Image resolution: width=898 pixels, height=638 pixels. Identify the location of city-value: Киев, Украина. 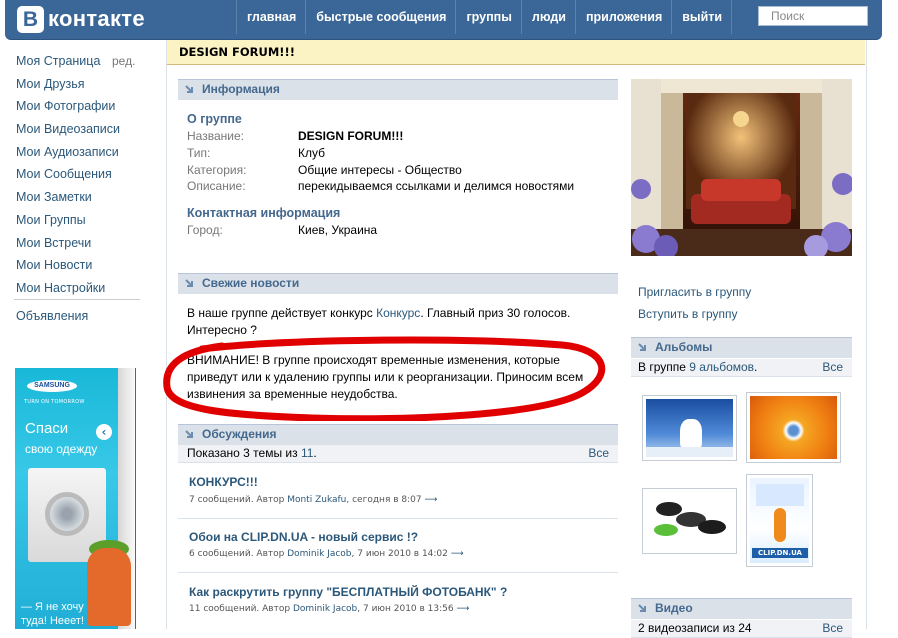
(338, 230).